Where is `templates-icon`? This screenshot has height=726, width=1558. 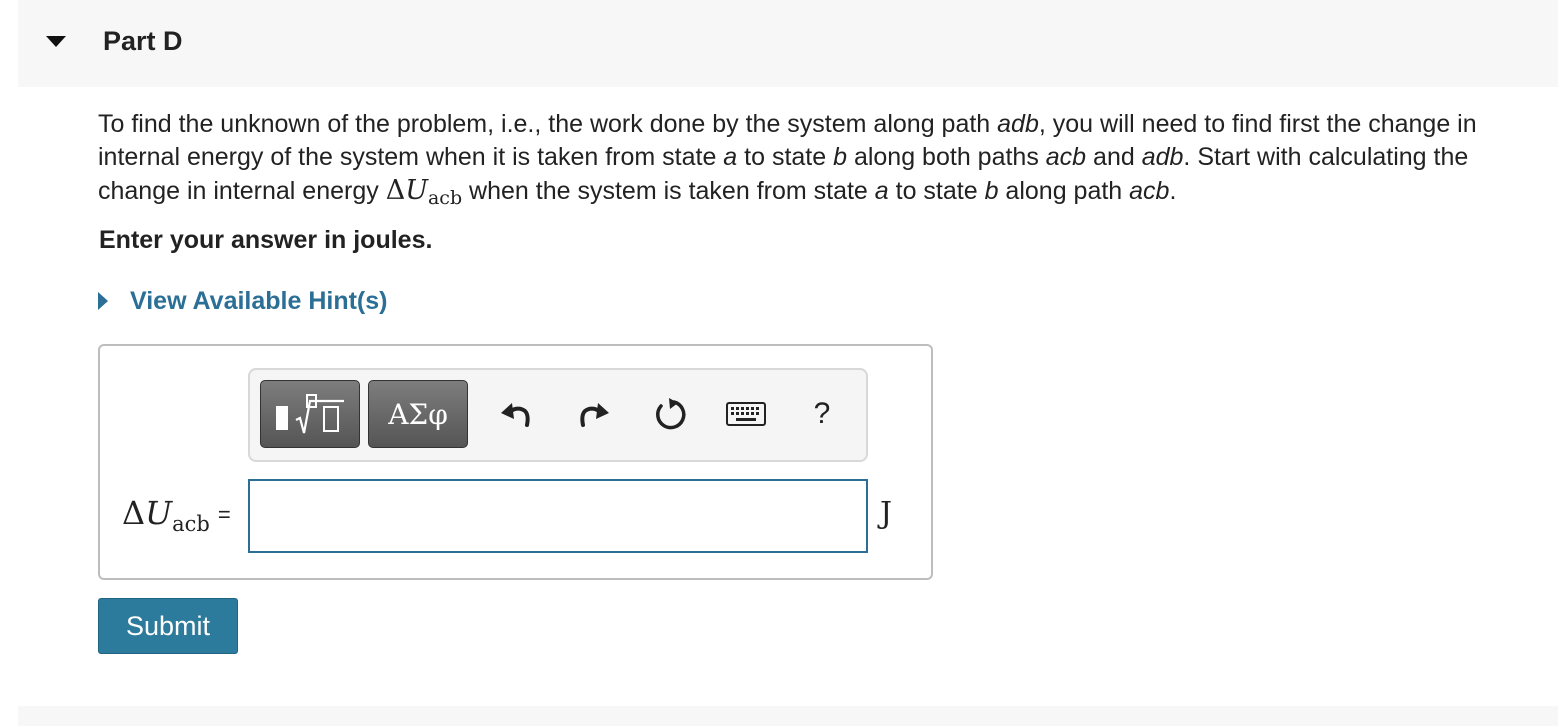 templates-icon is located at coordinates (310, 414).